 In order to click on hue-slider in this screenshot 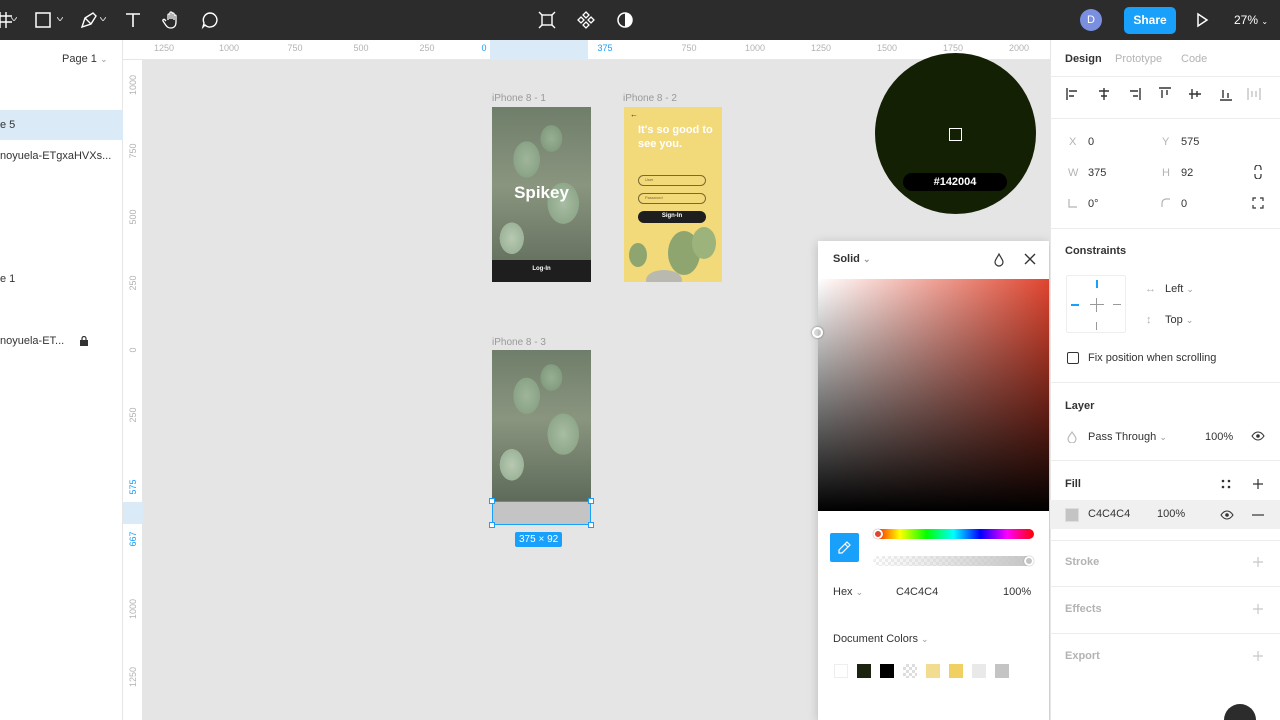, I will do `click(953, 534)`.